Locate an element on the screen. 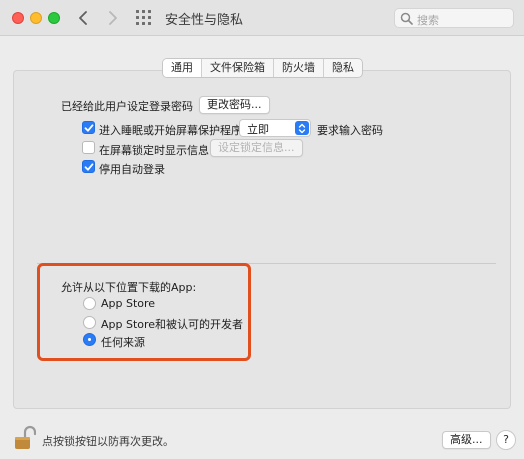 The height and width of the screenshot is (459, 524). tab-general: 通用 is located at coordinates (182, 68).